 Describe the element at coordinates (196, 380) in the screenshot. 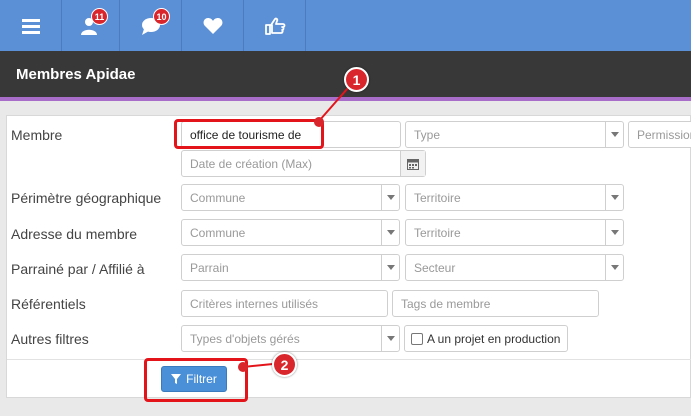

I see `highlight-filtrer-button` at that location.